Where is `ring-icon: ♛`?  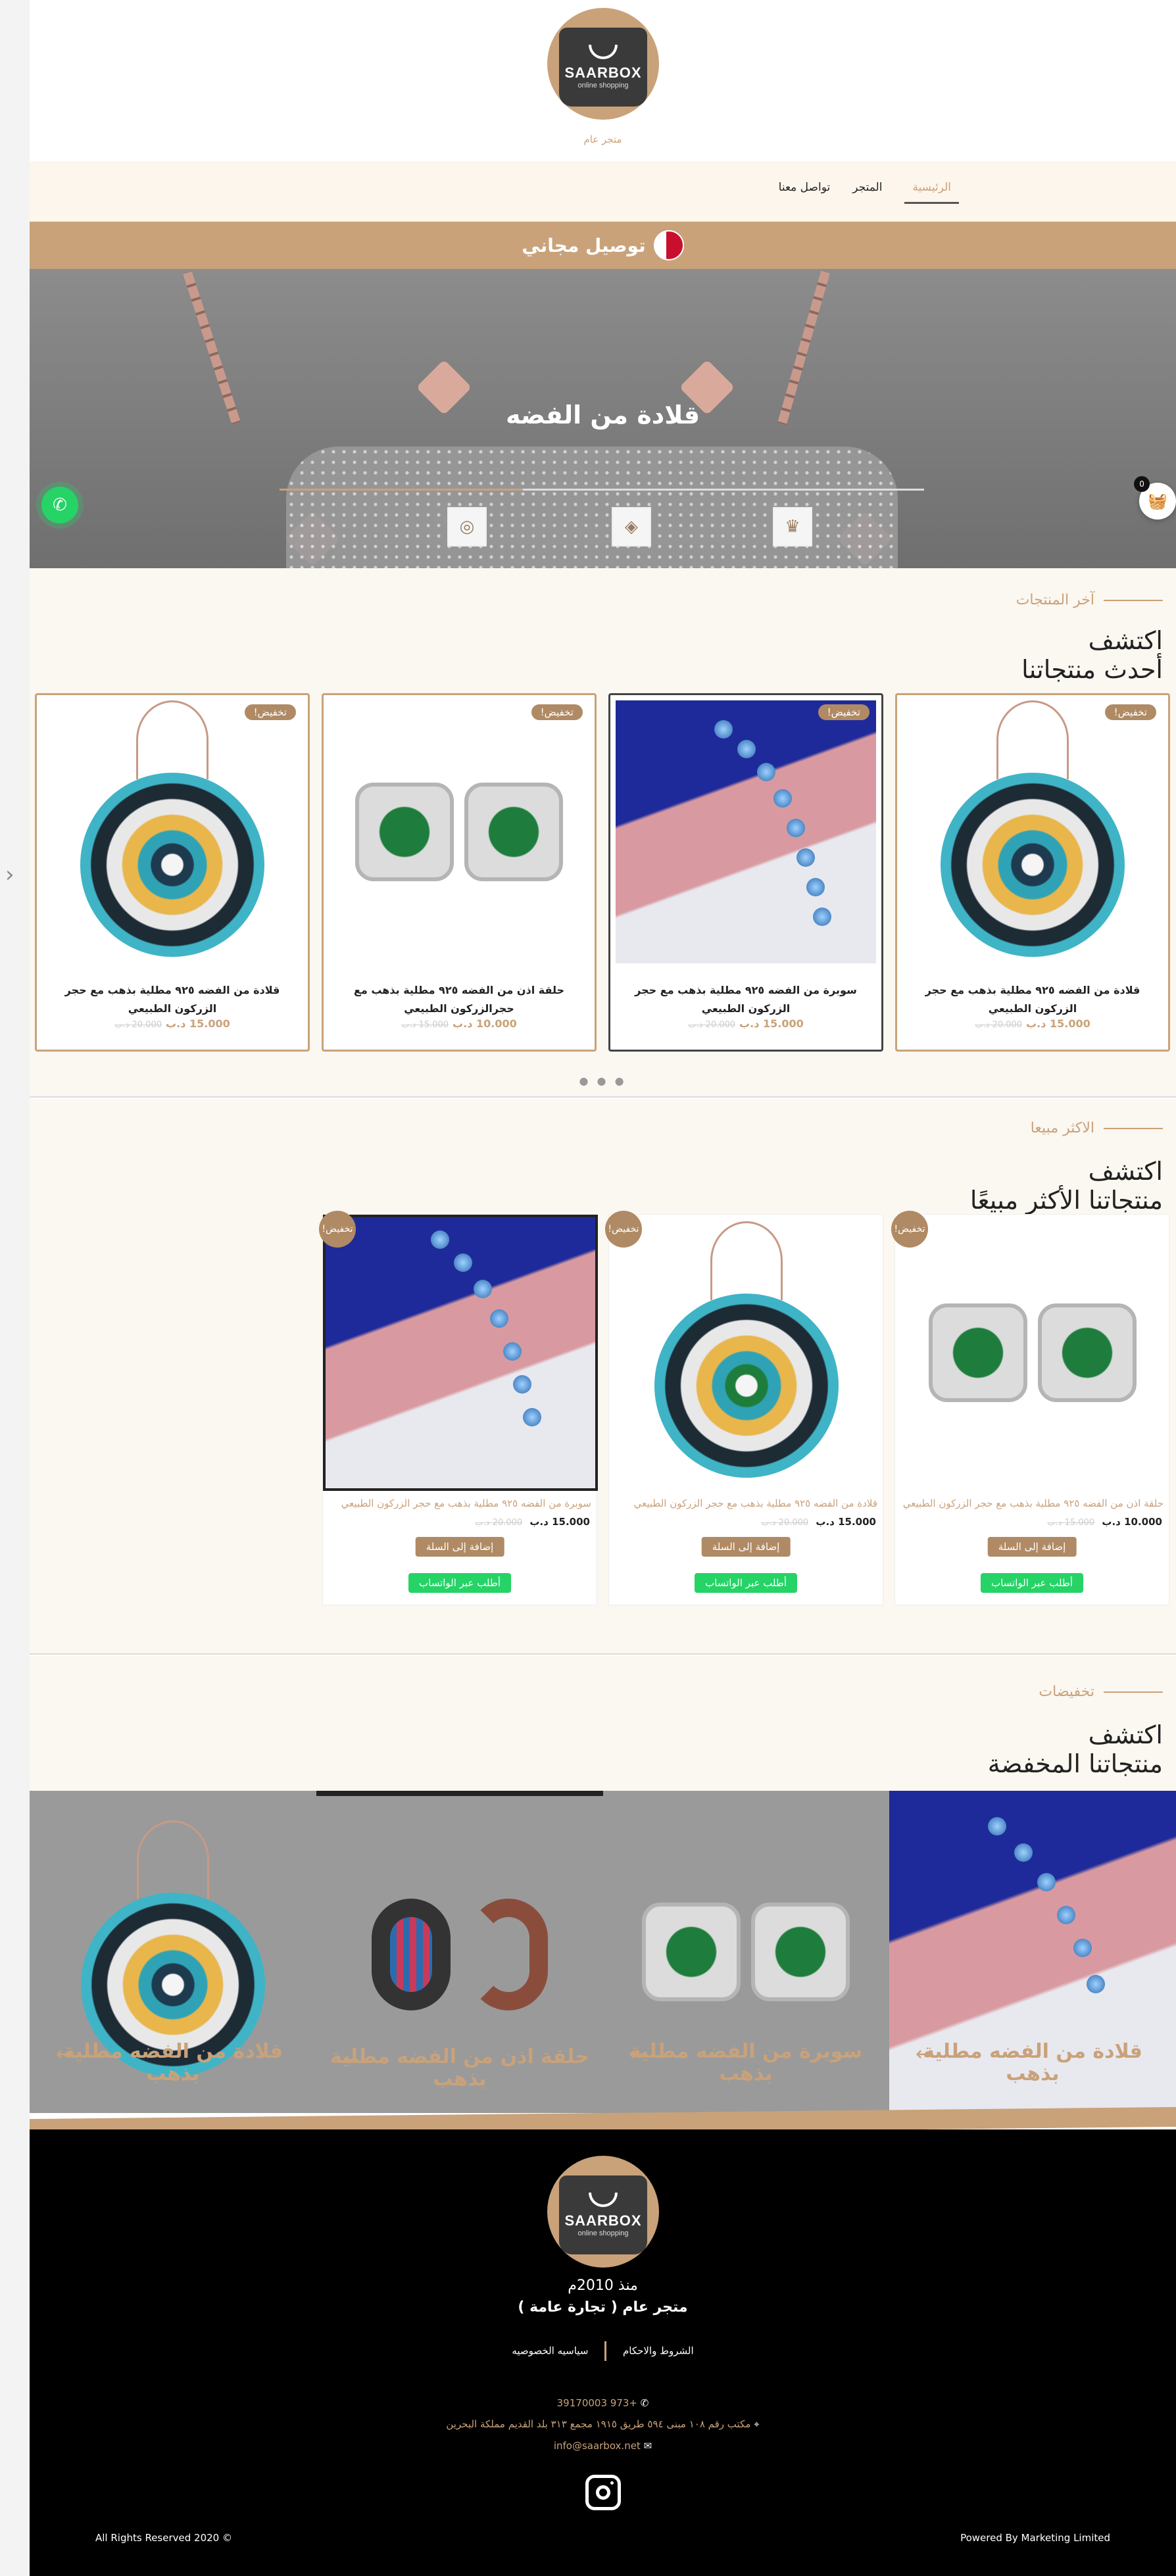
ring-icon: ♛ is located at coordinates (793, 527).